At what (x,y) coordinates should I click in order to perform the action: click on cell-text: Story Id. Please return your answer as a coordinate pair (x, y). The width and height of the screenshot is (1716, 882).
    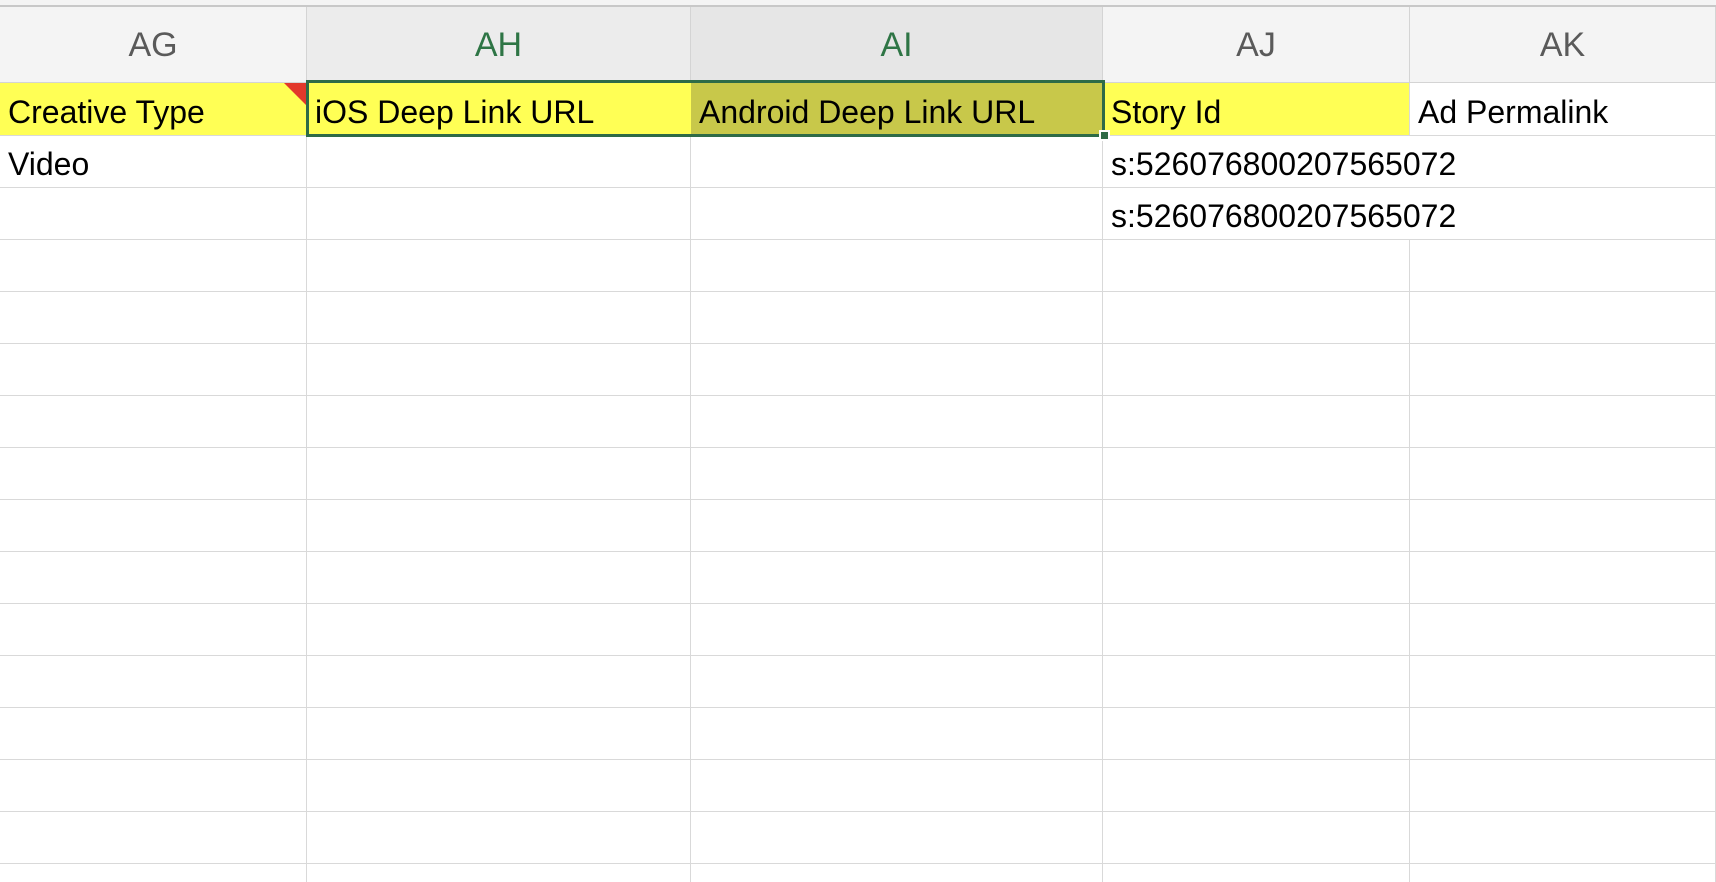
    Looking at the image, I should click on (1166, 112).